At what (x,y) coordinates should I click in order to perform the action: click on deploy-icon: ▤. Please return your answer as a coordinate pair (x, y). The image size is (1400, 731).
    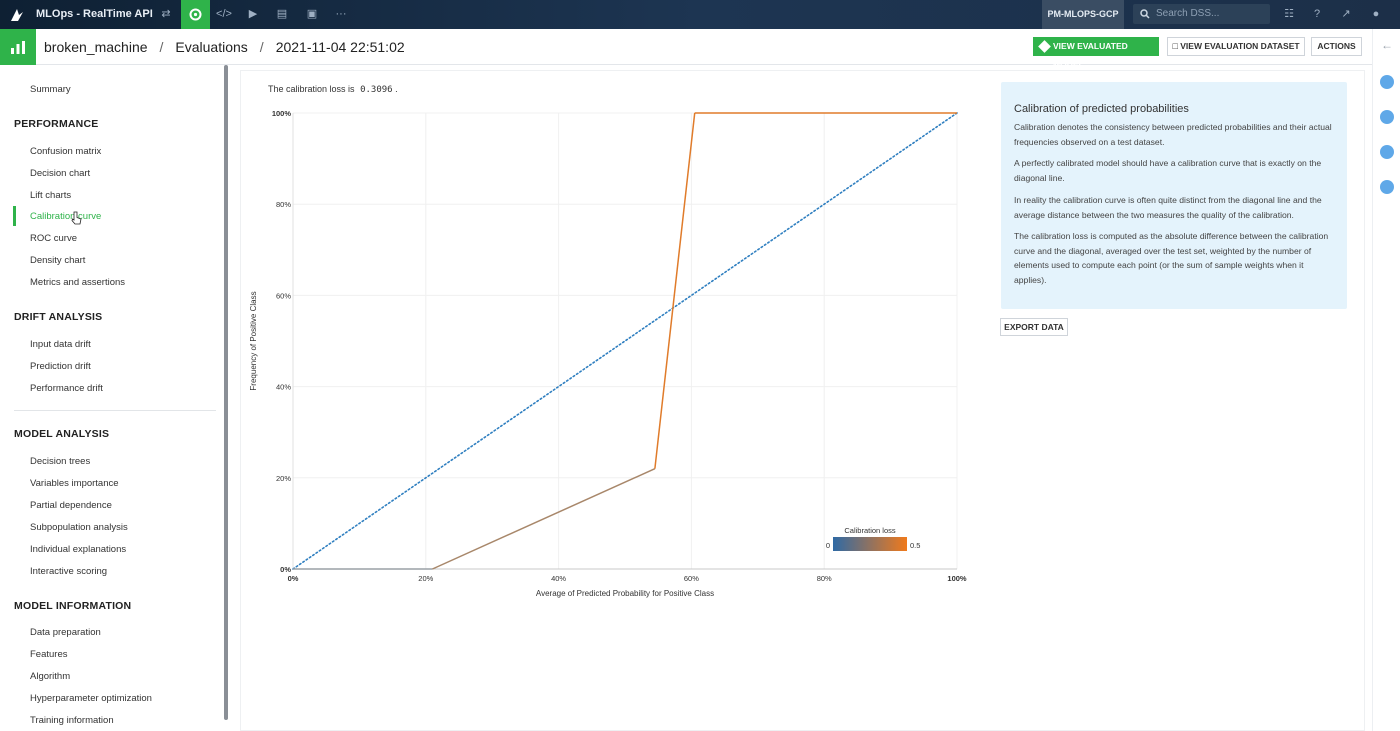
    Looking at the image, I should click on (282, 14).